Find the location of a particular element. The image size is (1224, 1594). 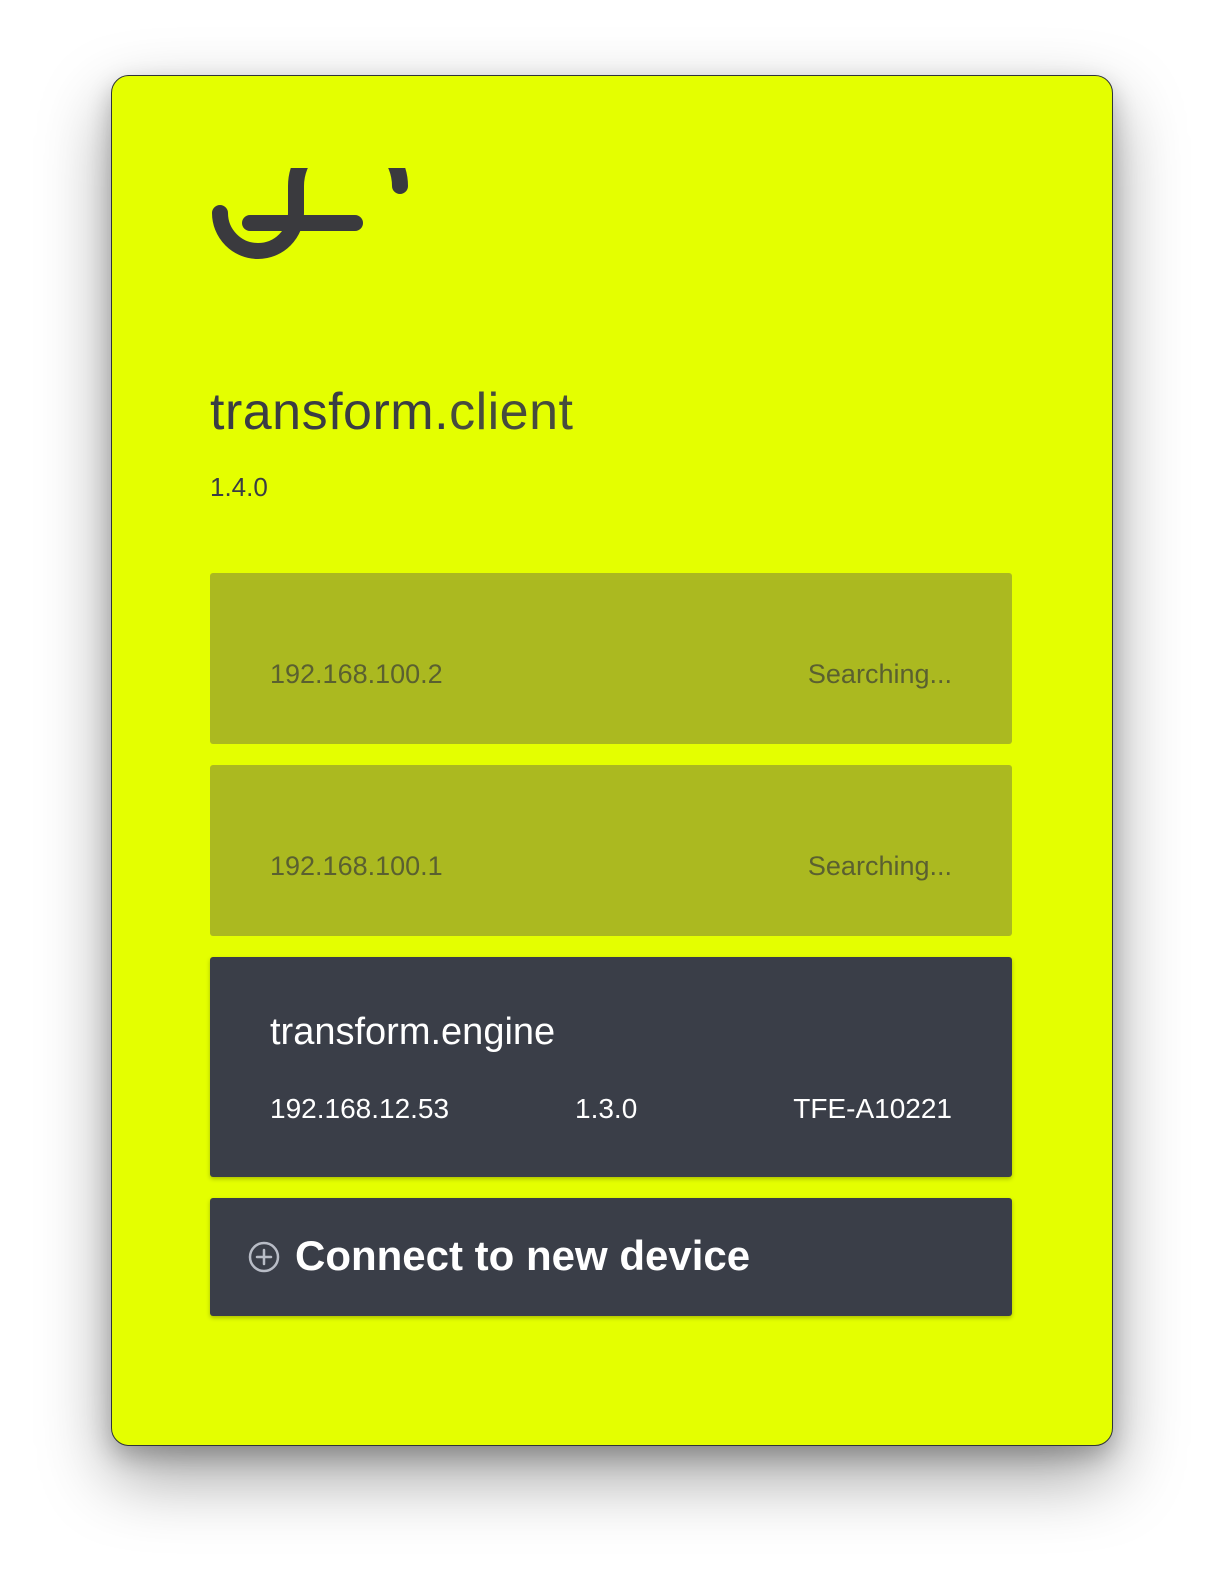

device-details: 192.168.12.53 1.3.0 TFE-A10221 is located at coordinates (611, 1111).